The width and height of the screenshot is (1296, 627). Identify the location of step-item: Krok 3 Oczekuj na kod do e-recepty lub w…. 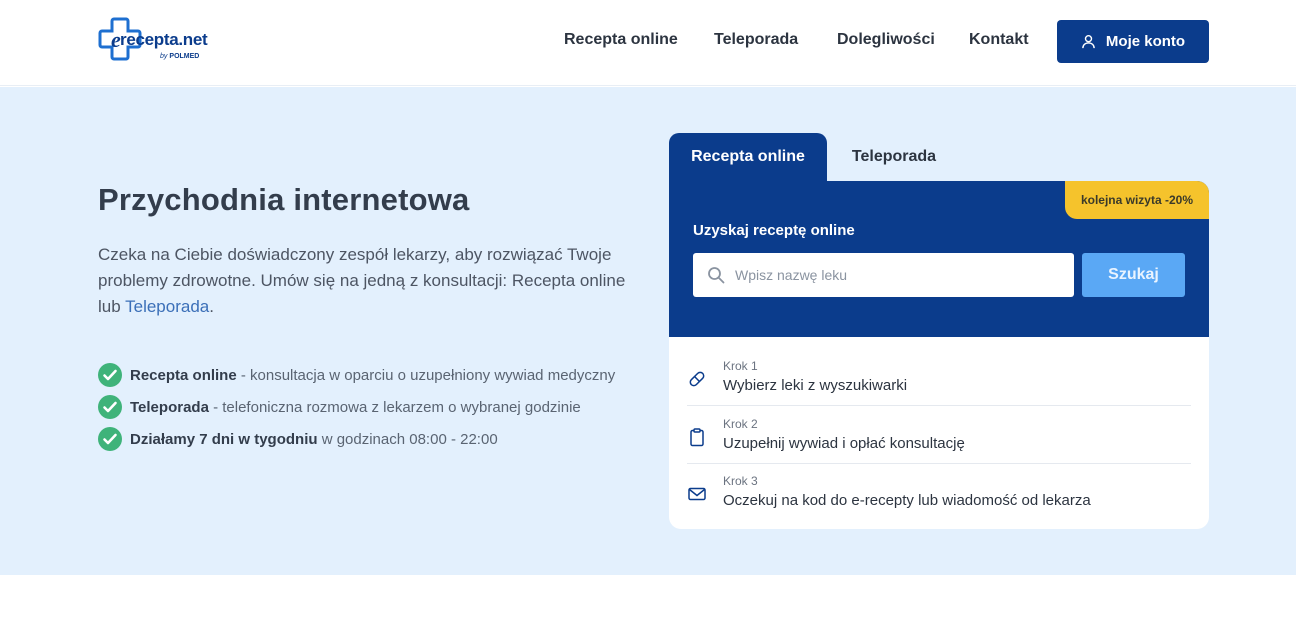
(939, 492).